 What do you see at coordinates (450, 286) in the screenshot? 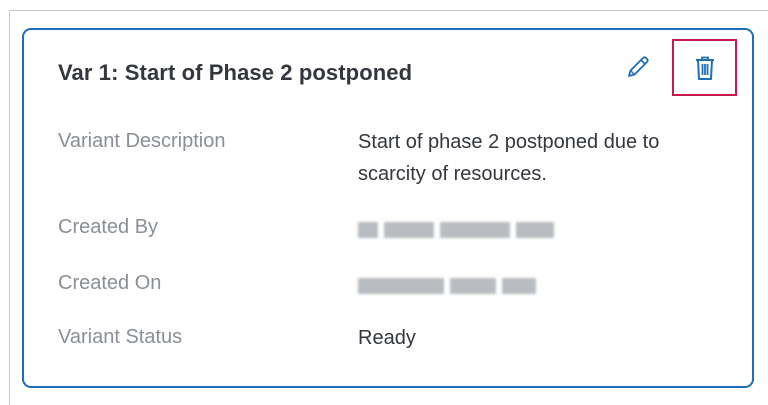
I see `created-on-value-redacted` at bounding box center [450, 286].